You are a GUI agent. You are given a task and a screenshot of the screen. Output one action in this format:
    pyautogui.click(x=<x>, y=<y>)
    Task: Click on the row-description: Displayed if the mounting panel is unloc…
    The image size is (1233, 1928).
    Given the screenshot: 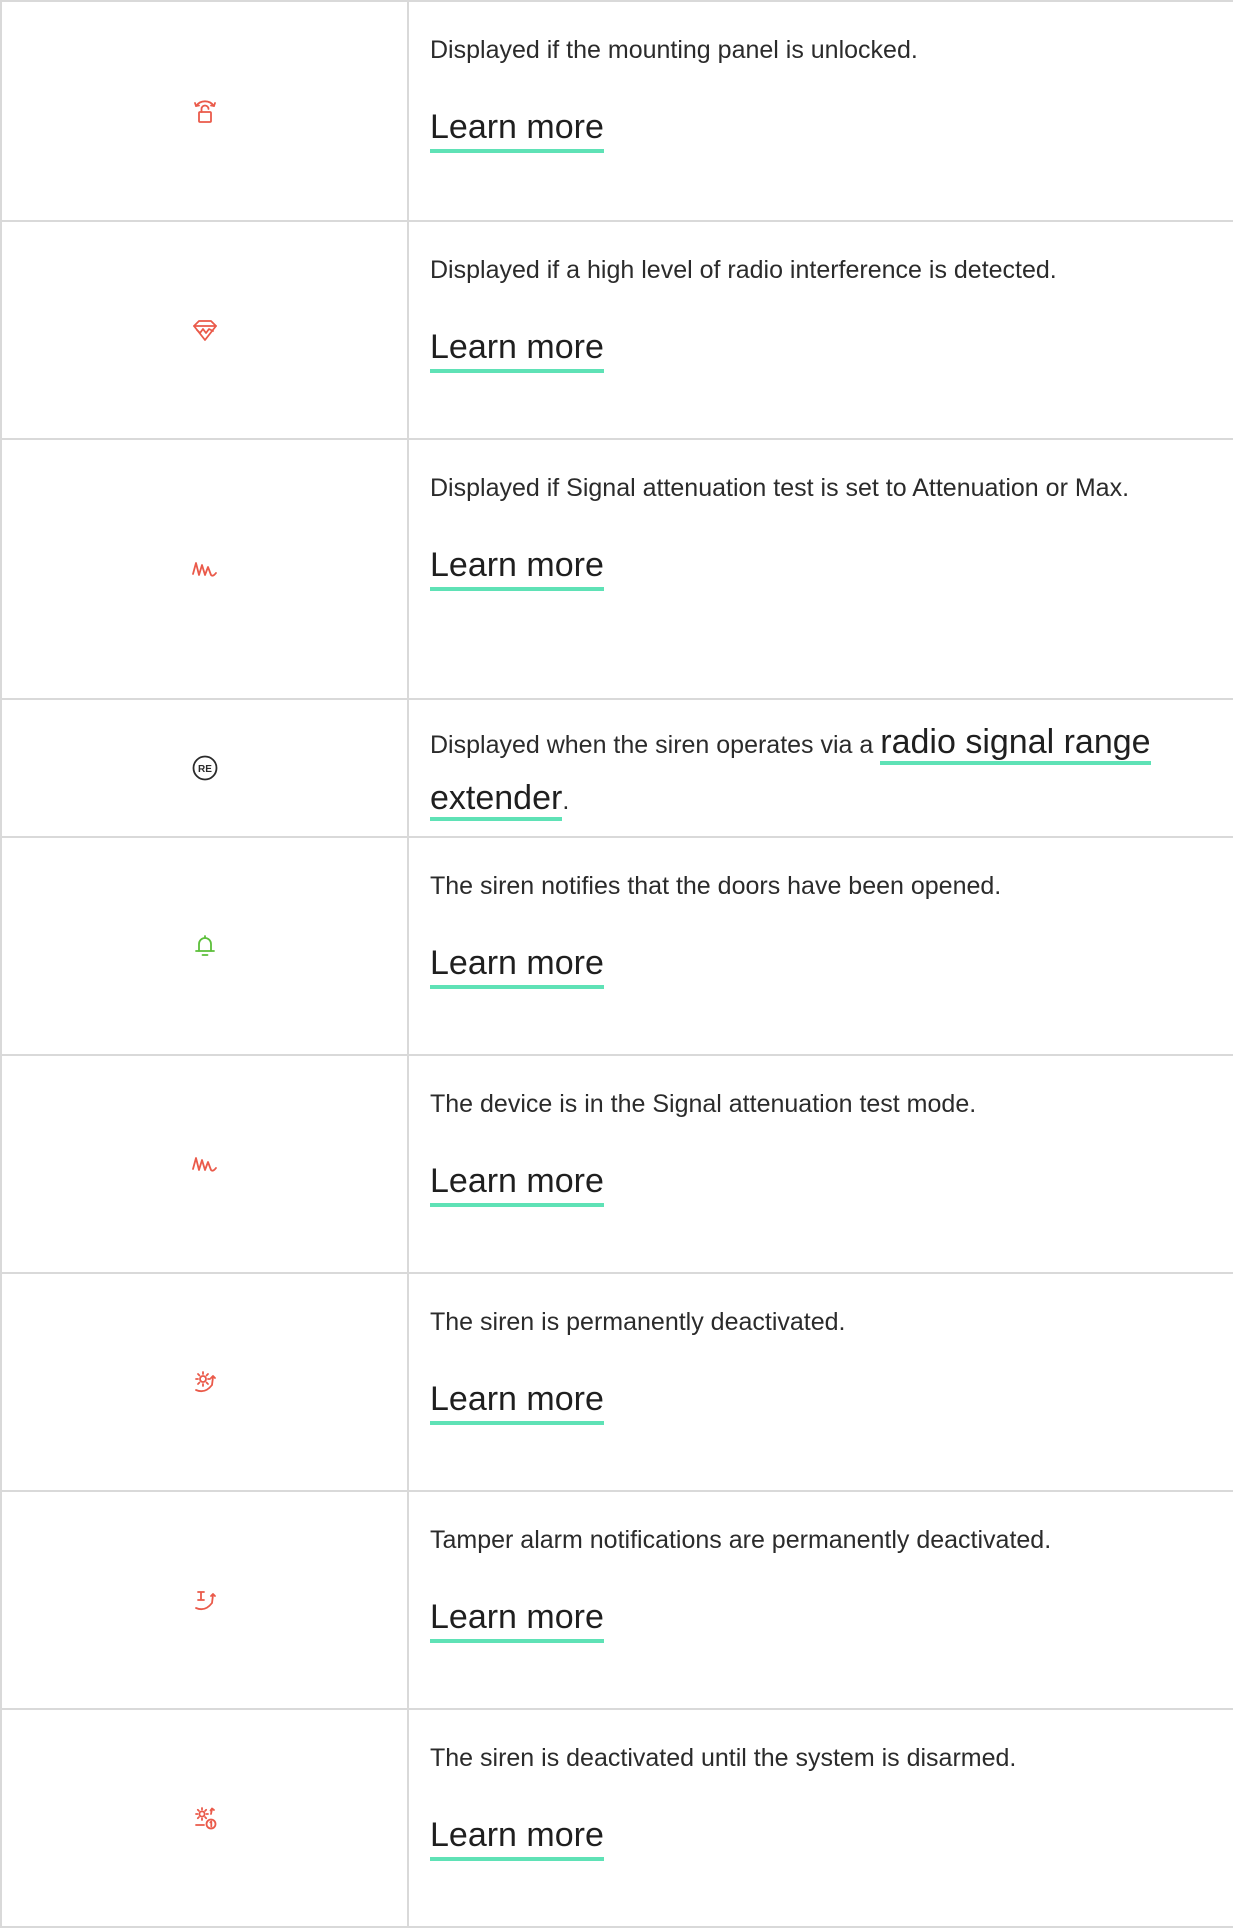 What is the action you would take?
    pyautogui.click(x=674, y=50)
    